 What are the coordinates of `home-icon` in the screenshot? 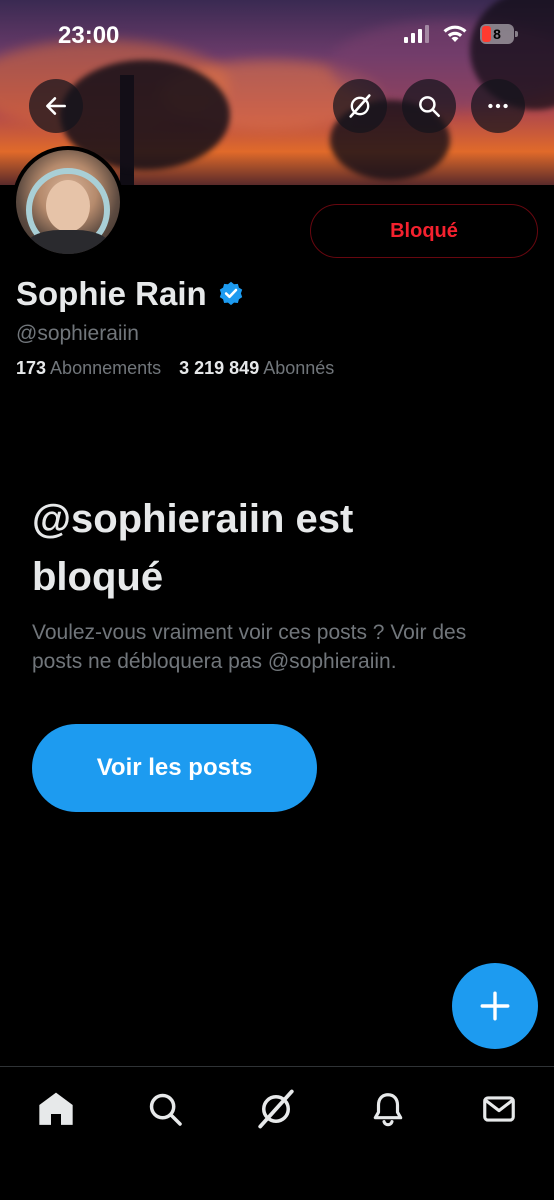 It's located at (56, 1108).